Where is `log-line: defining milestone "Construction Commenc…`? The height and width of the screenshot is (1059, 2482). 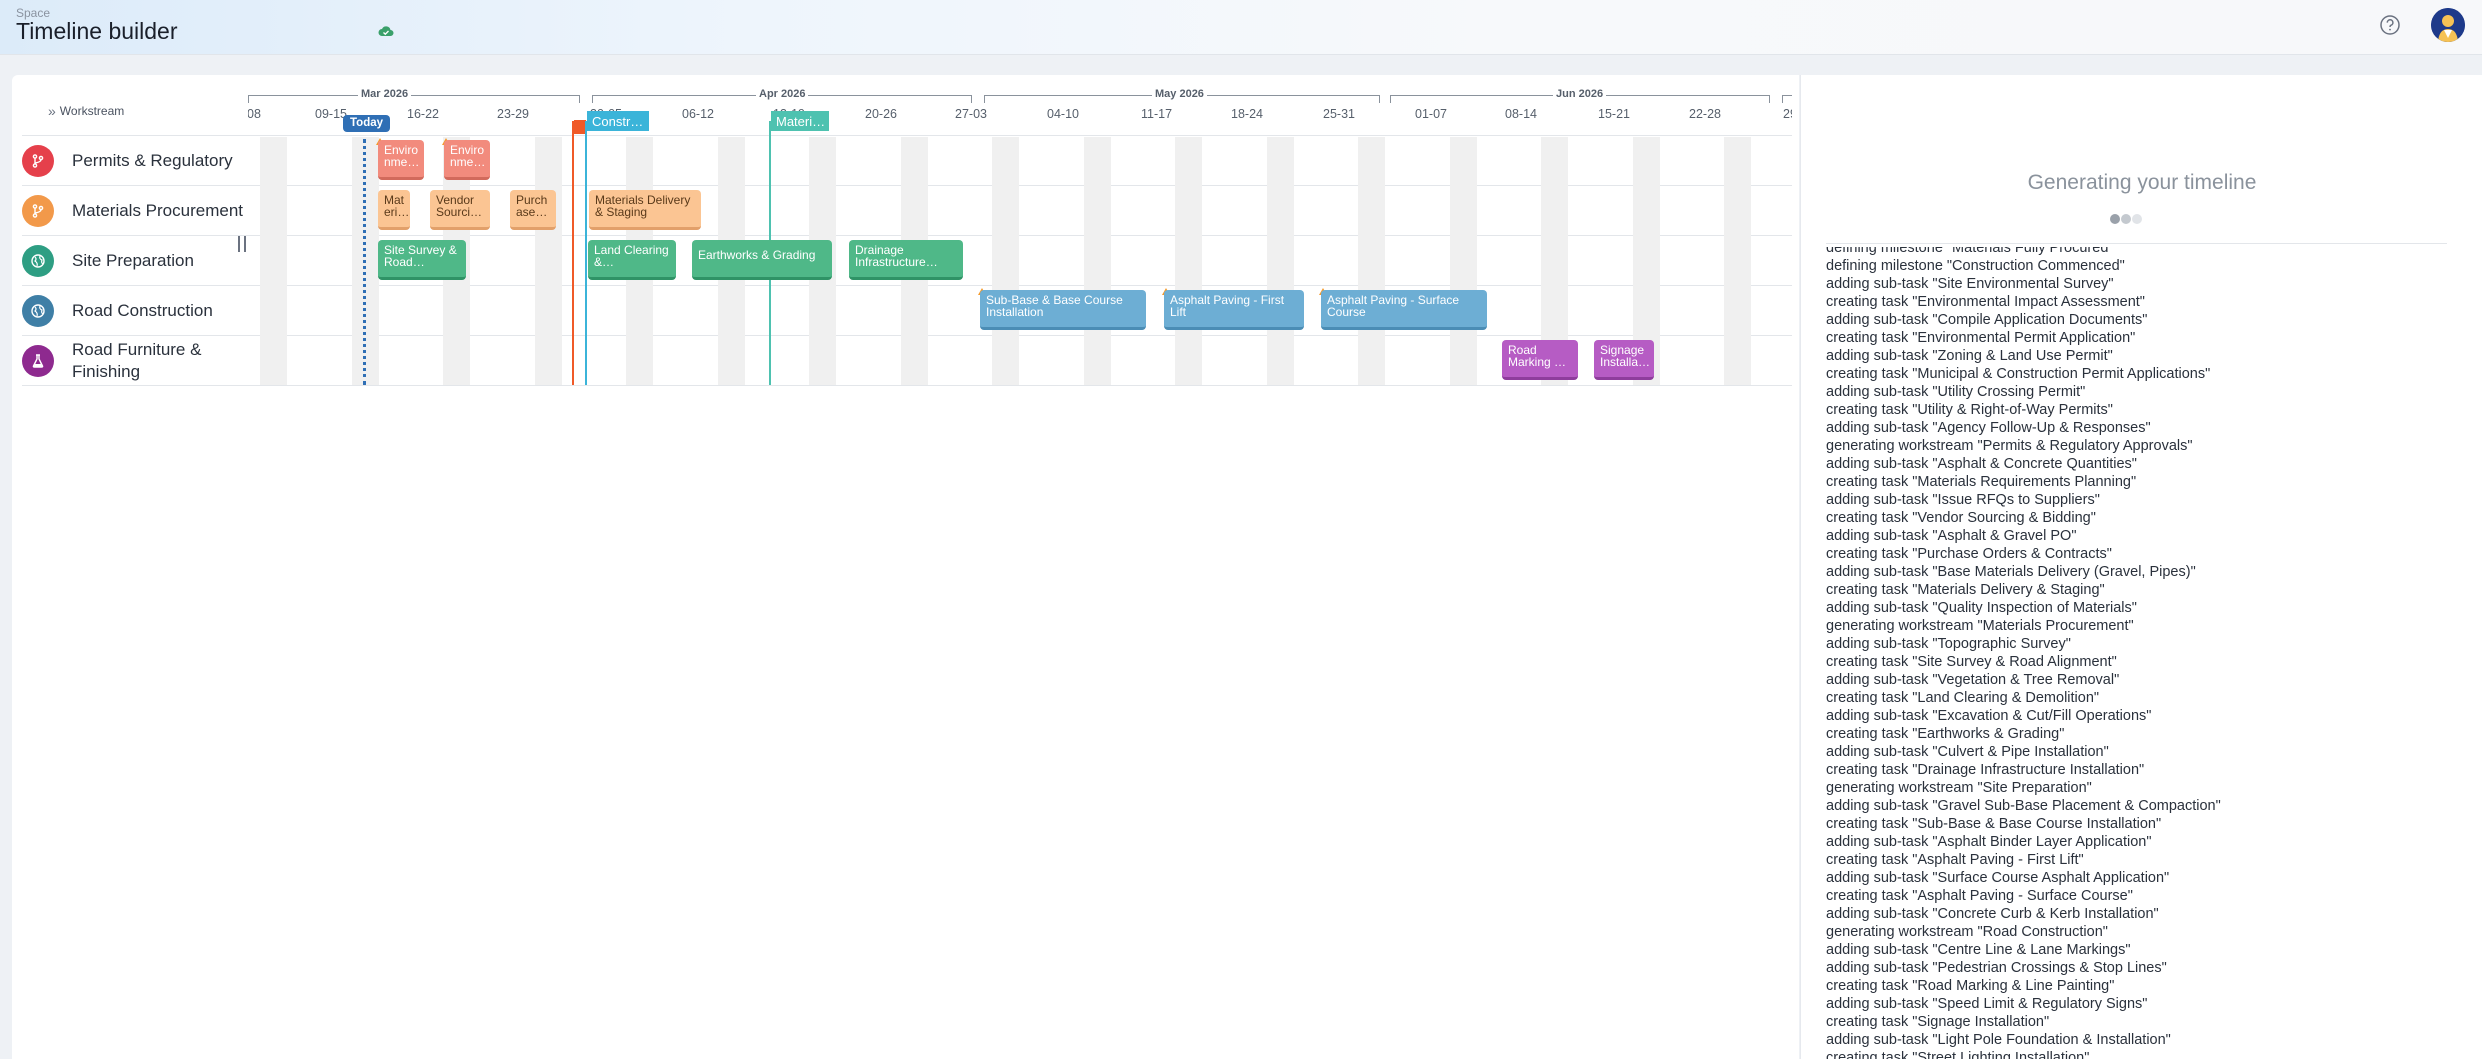
log-line: defining milestone "Construction Commenc… is located at coordinates (1975, 266).